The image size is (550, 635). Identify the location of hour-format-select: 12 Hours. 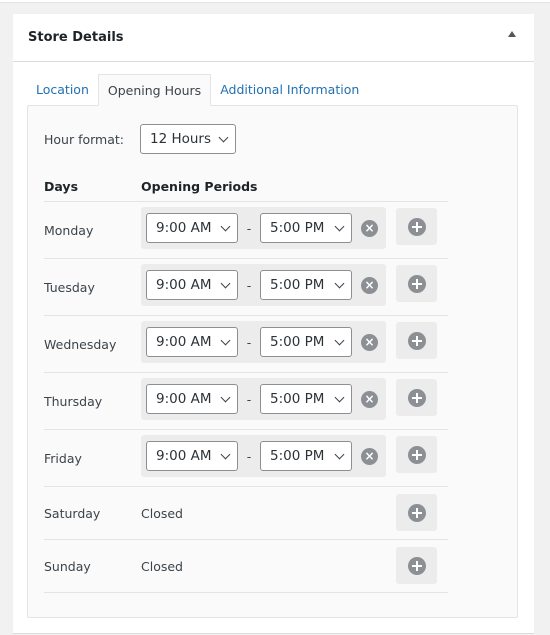
(188, 139).